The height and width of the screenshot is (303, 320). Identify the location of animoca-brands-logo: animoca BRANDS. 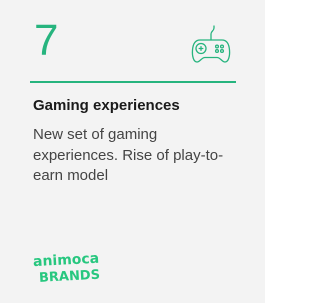
(67, 267).